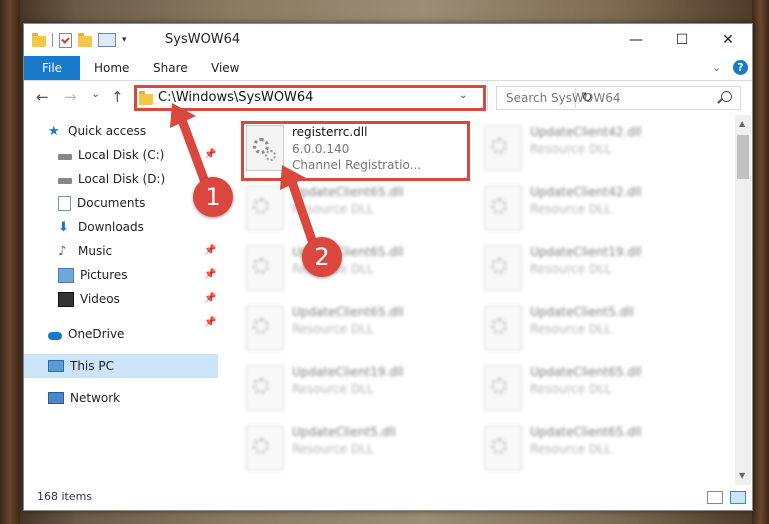  I want to click on step-1-badge: 1, so click(213, 197).